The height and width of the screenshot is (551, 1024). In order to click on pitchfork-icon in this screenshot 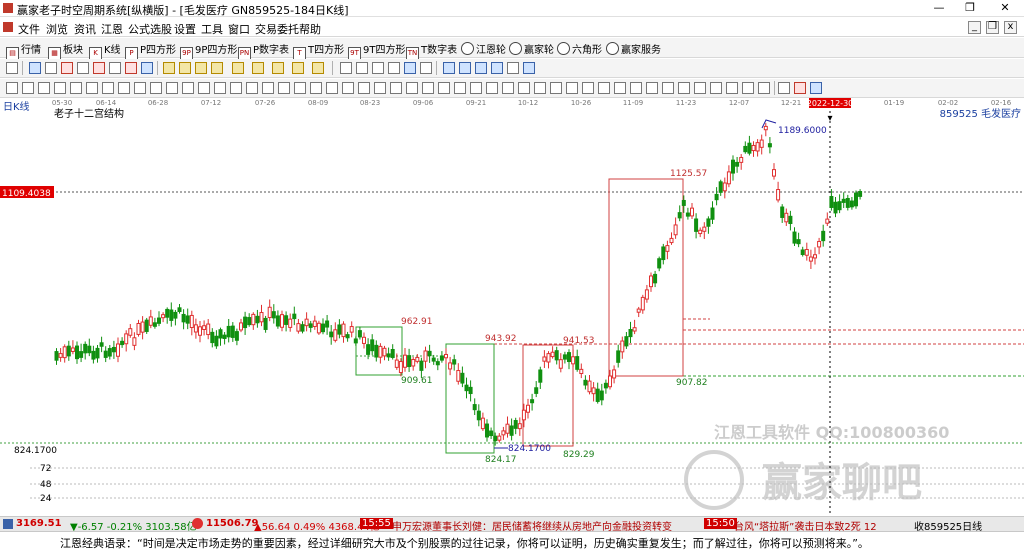, I will do `click(284, 88)`.